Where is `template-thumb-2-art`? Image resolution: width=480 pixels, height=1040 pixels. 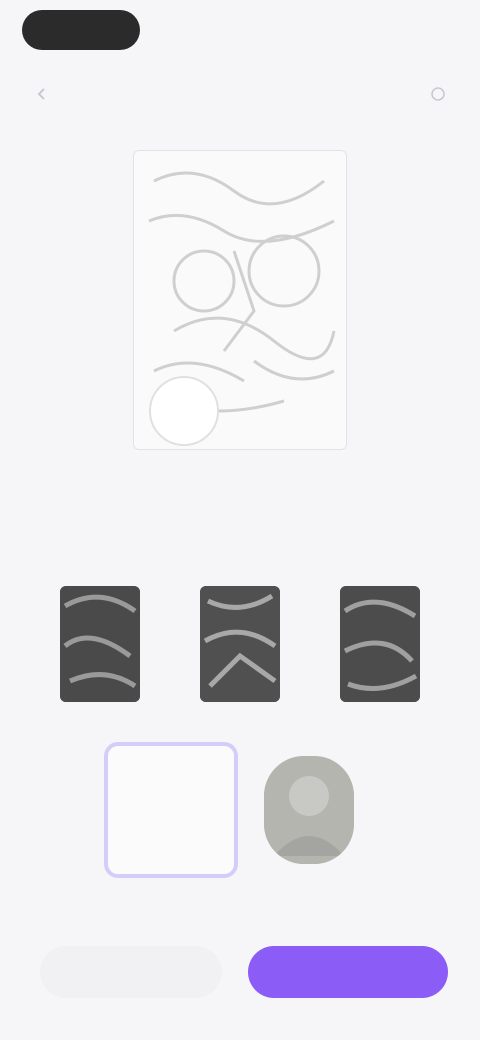 template-thumb-2-art is located at coordinates (240, 644).